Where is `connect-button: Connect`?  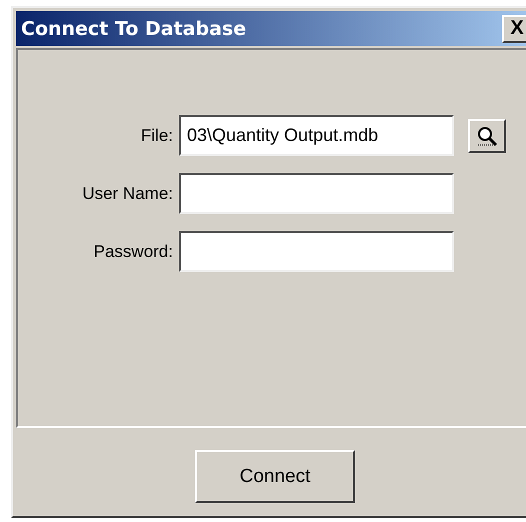
connect-button: Connect is located at coordinates (275, 476).